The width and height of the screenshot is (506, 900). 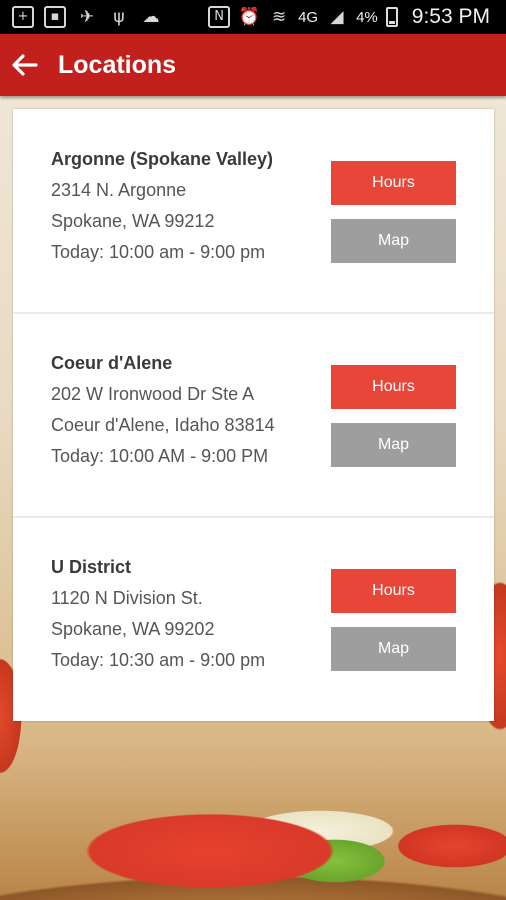 I want to click on signal-icon: ◢, so click(x=337, y=17).